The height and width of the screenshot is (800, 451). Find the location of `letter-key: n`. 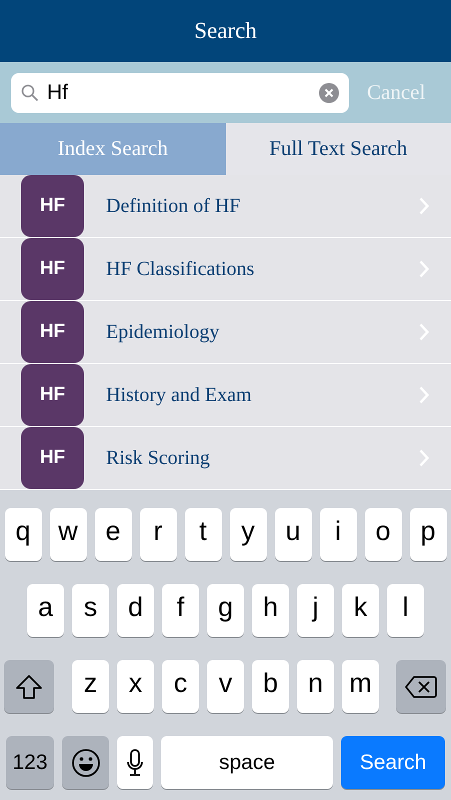

letter-key: n is located at coordinates (315, 686).